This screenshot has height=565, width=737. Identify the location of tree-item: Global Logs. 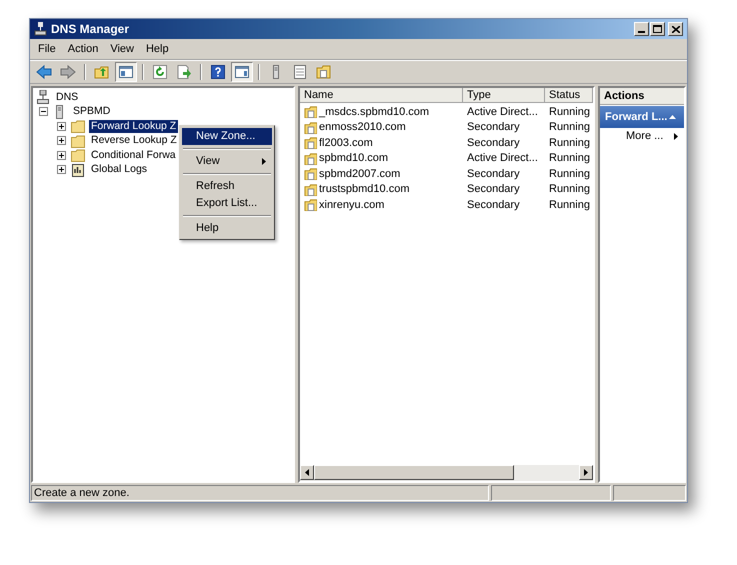
(119, 169).